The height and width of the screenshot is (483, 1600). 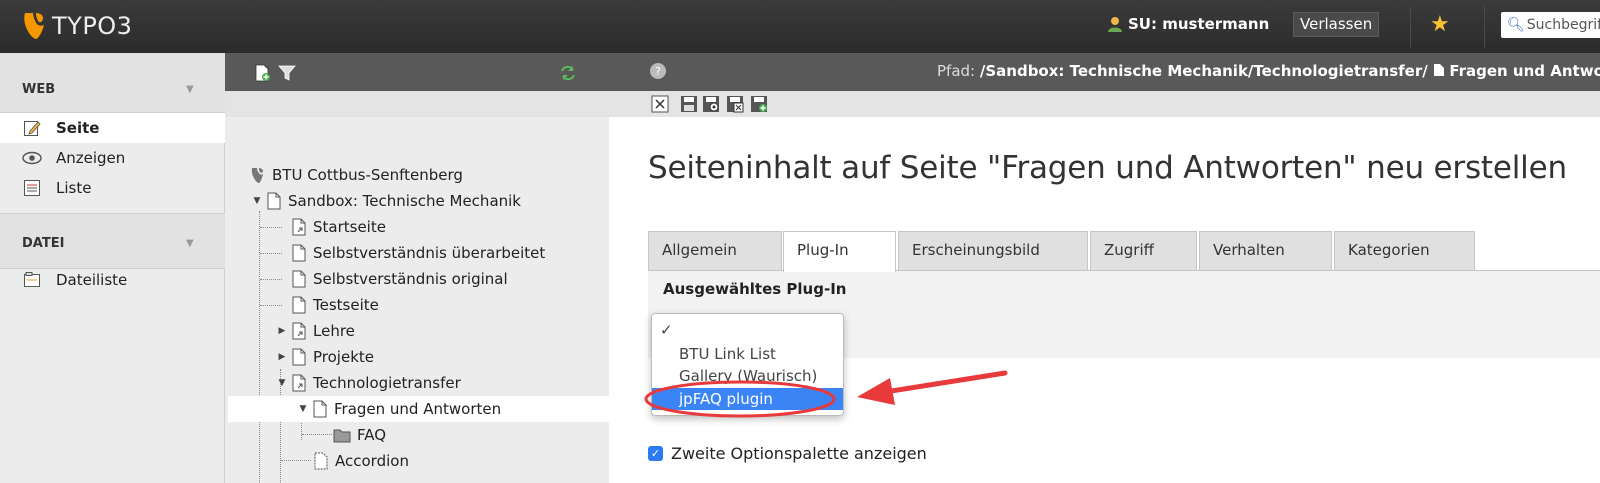 I want to click on tree-node: ▼ Technologietransfer, so click(x=369, y=383).